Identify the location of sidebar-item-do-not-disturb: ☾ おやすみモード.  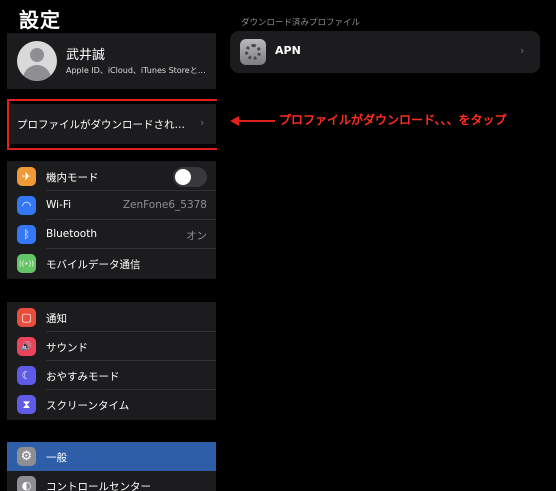
(111, 375).